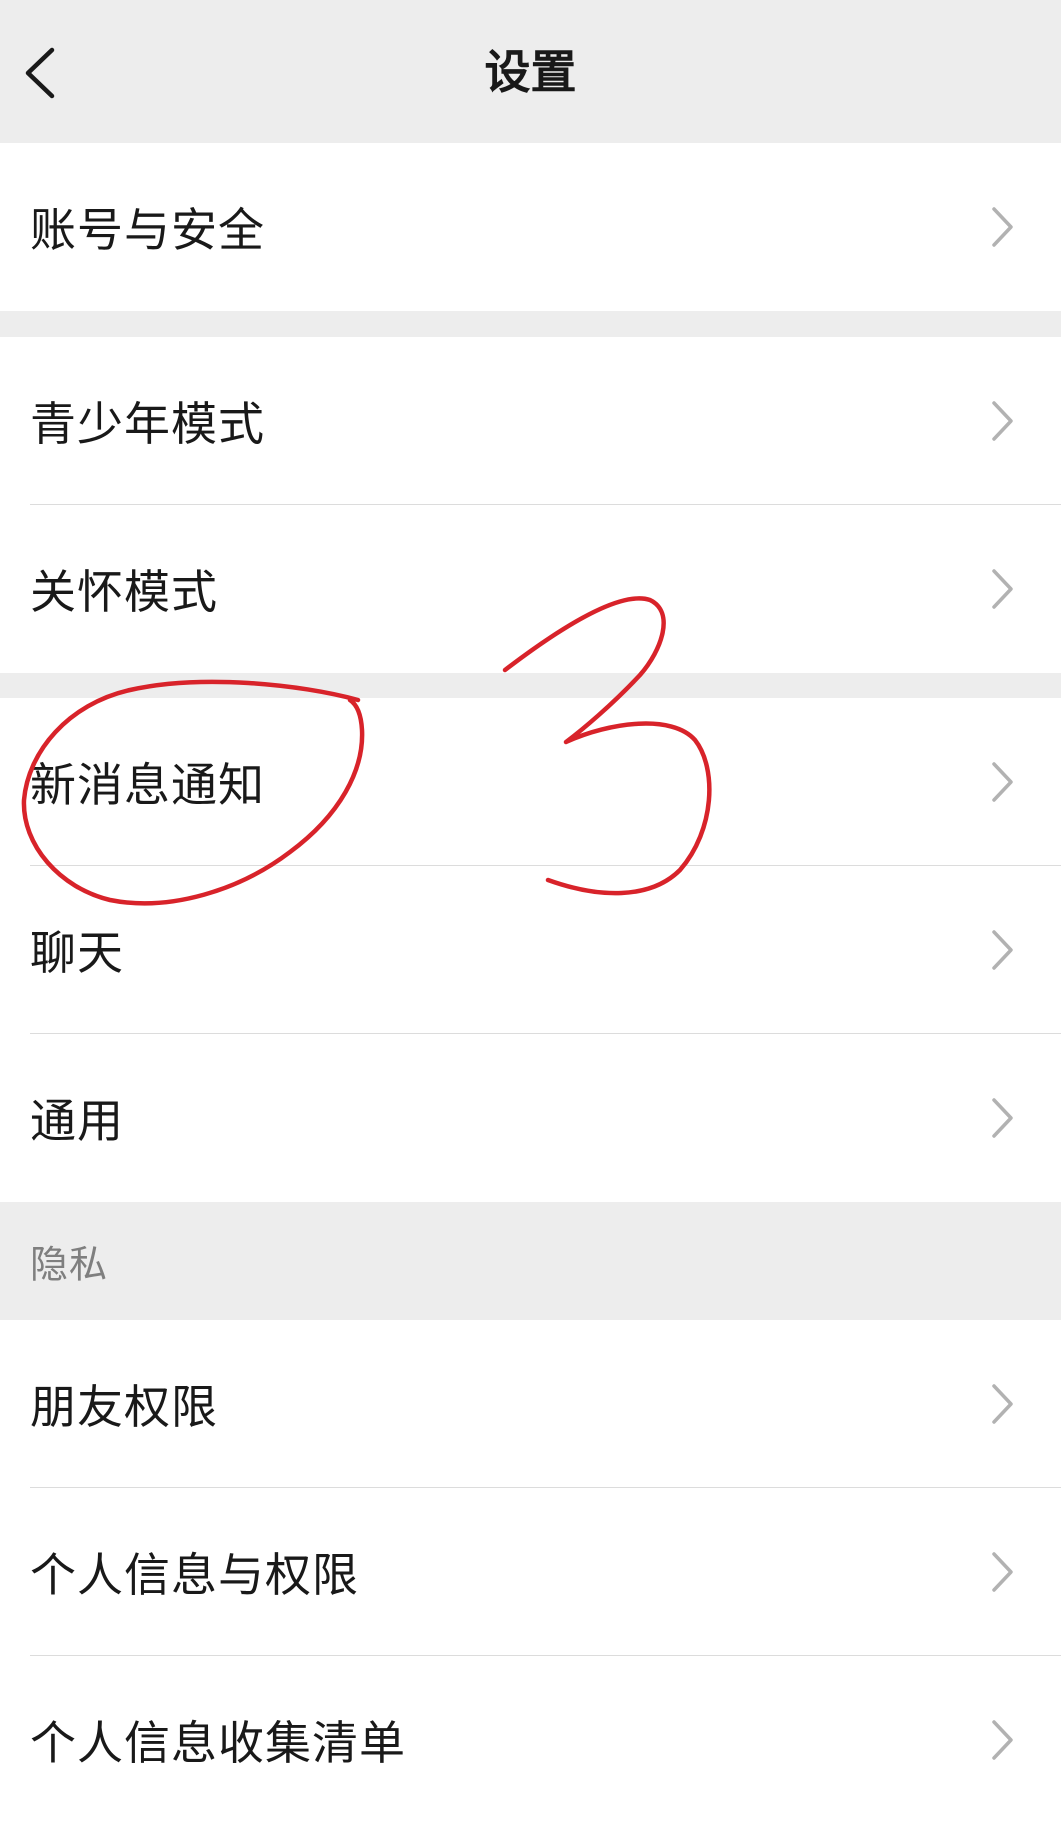  Describe the element at coordinates (530, 1740) in the screenshot. I see `settings-item-personal-info-collection: 个人信息收集清单` at that location.